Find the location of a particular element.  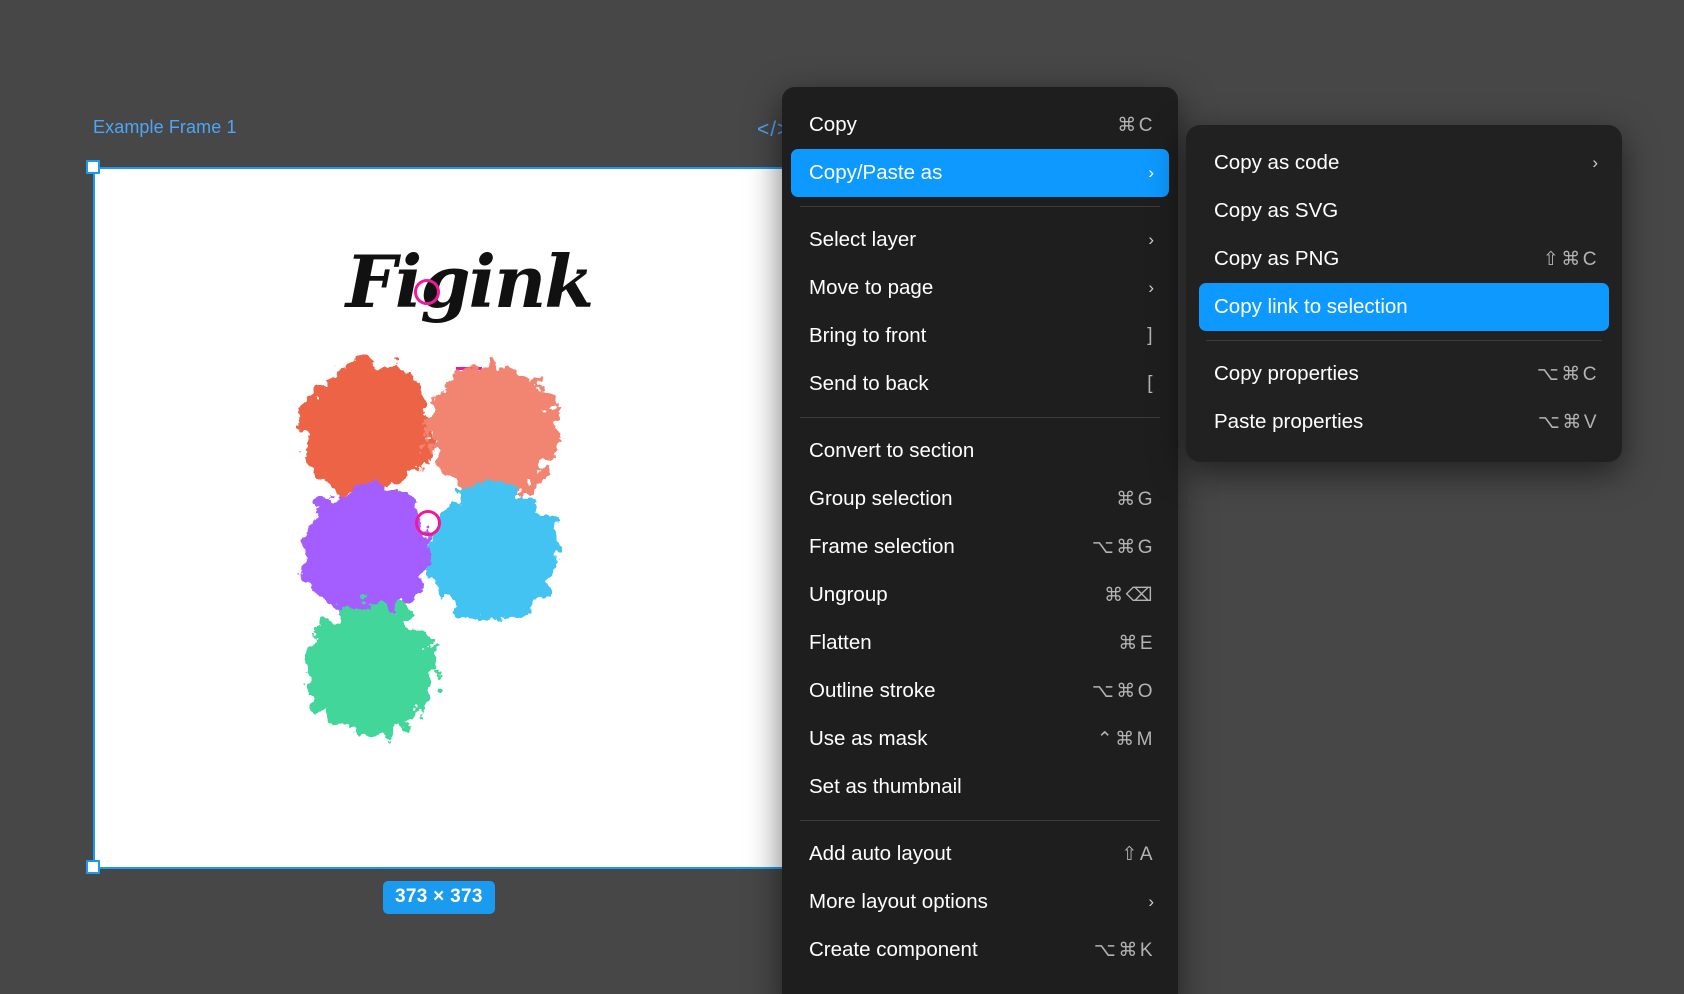

menu-item-outline-stroke: Outline stroke ⌥⌘O is located at coordinates (980, 691).